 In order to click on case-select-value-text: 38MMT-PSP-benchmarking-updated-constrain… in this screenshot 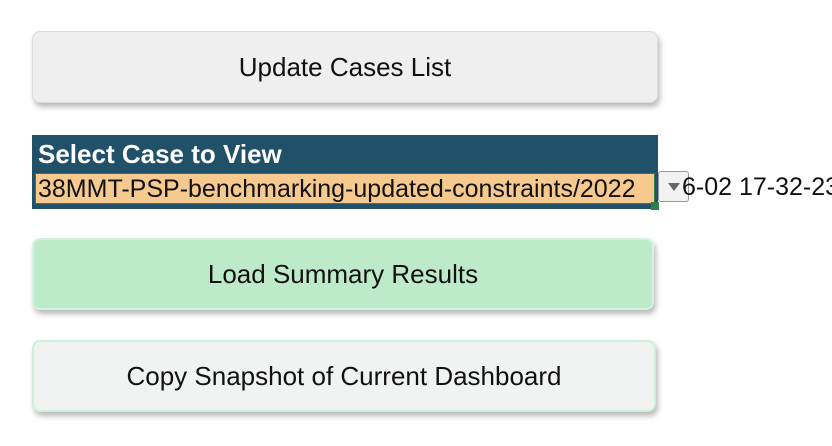, I will do `click(337, 189)`.